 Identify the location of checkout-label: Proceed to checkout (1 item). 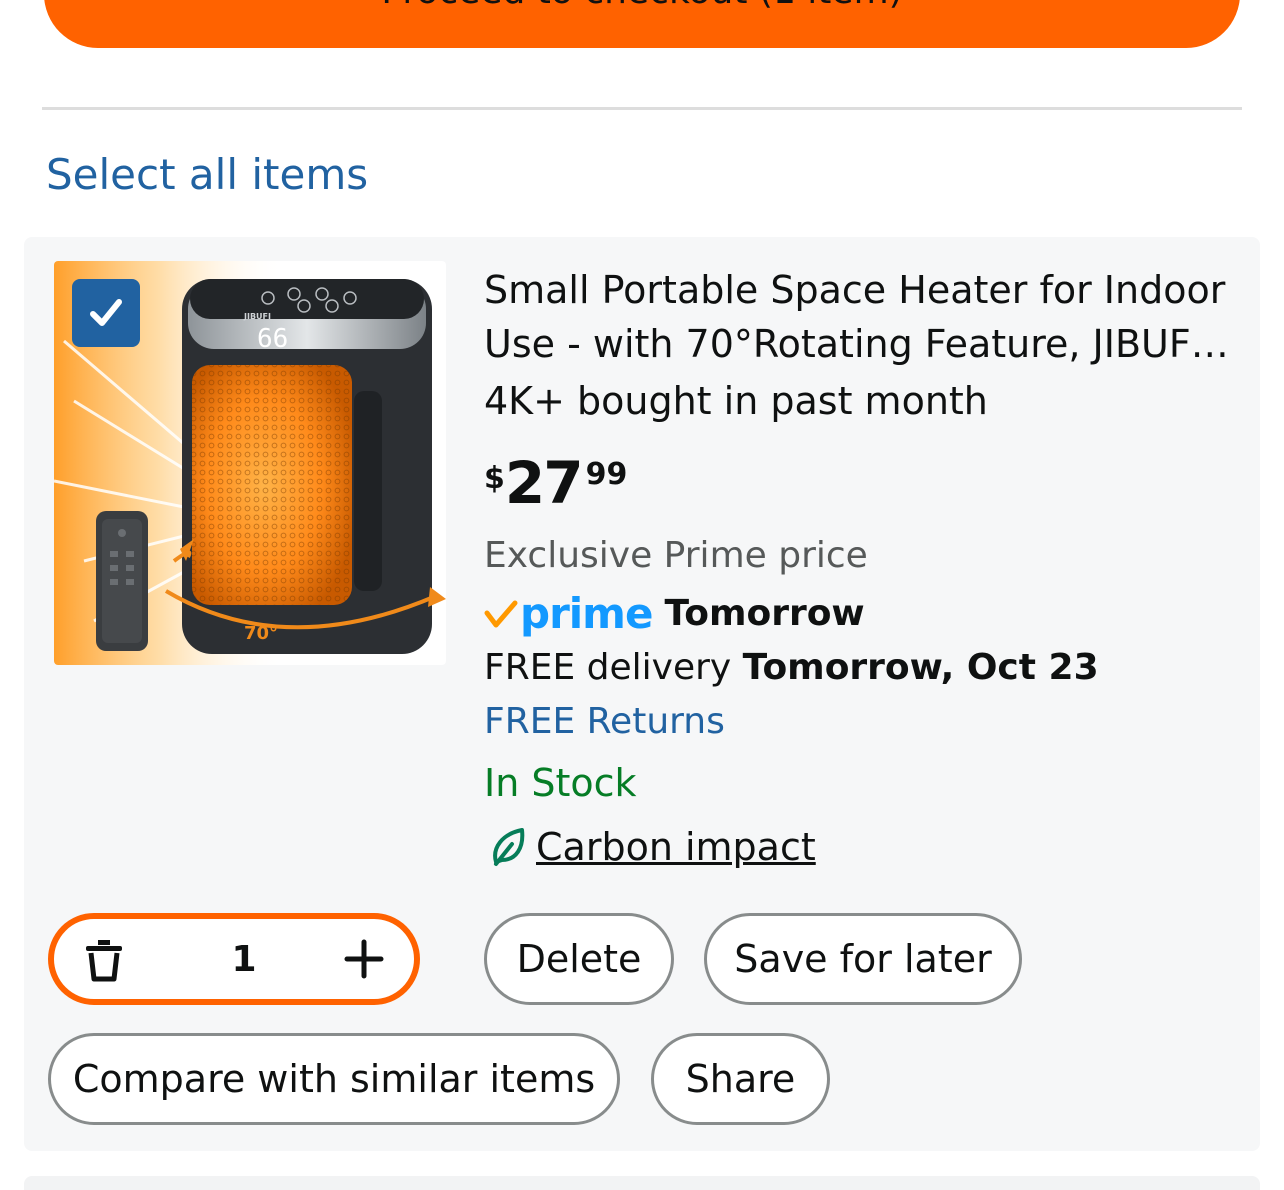
(641, 6).